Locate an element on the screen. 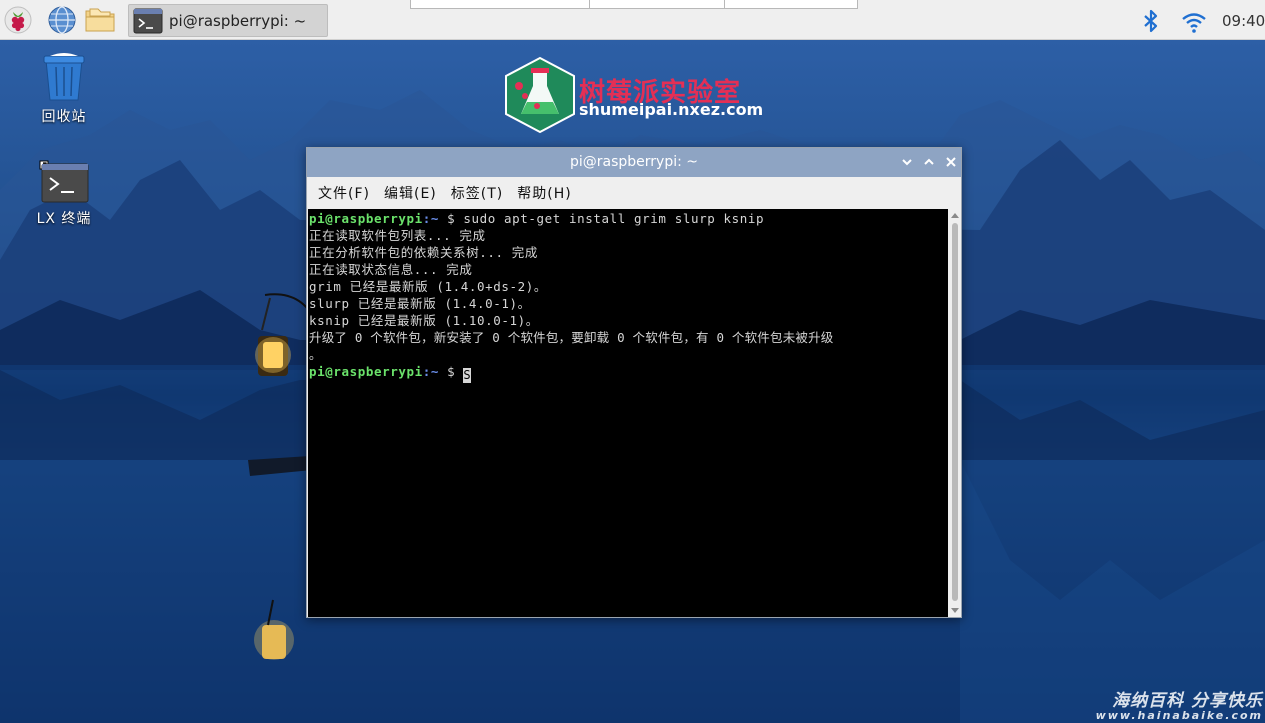 Image resolution: width=1265 pixels, height=723 pixels. output-line: grim 已经是最新版 (1.4.0+ds-2)。 is located at coordinates (428, 286).